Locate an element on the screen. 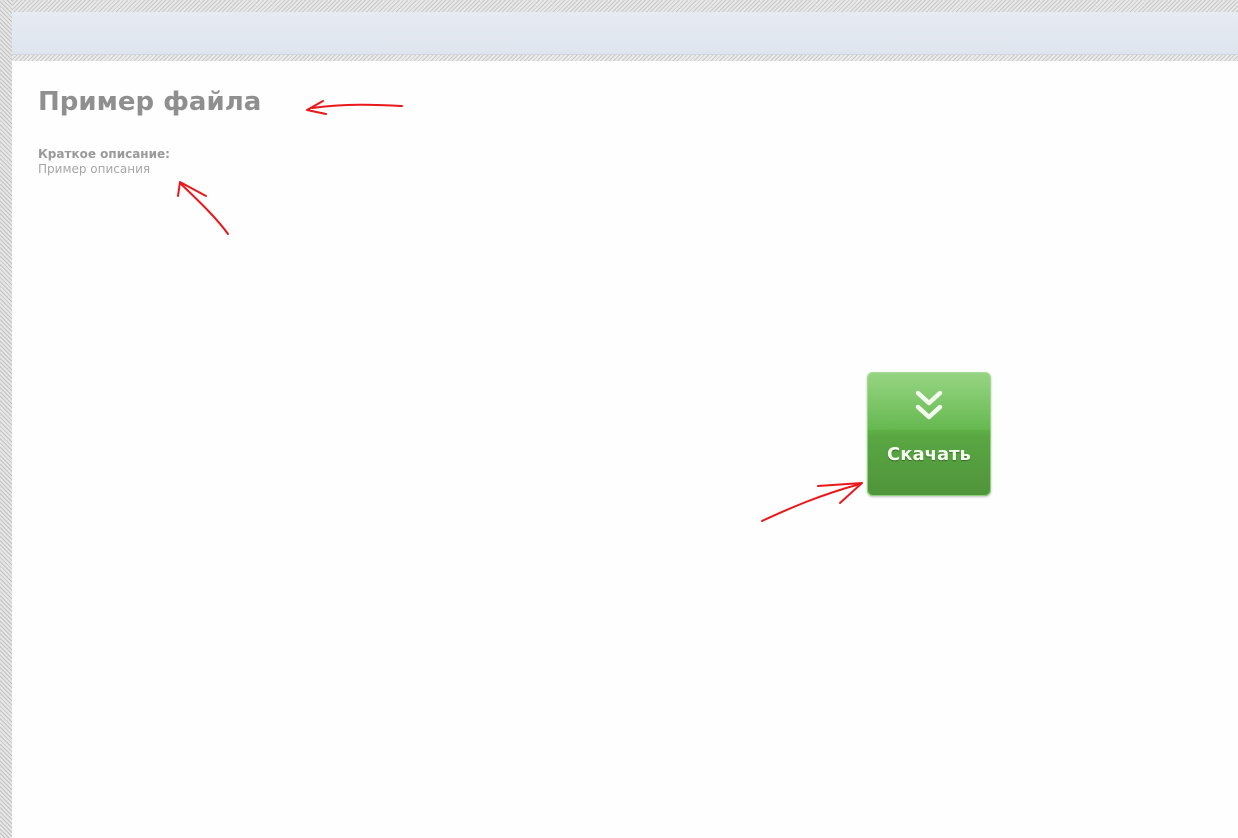 The image size is (1238, 838). toolbar is located at coordinates (625, 33).